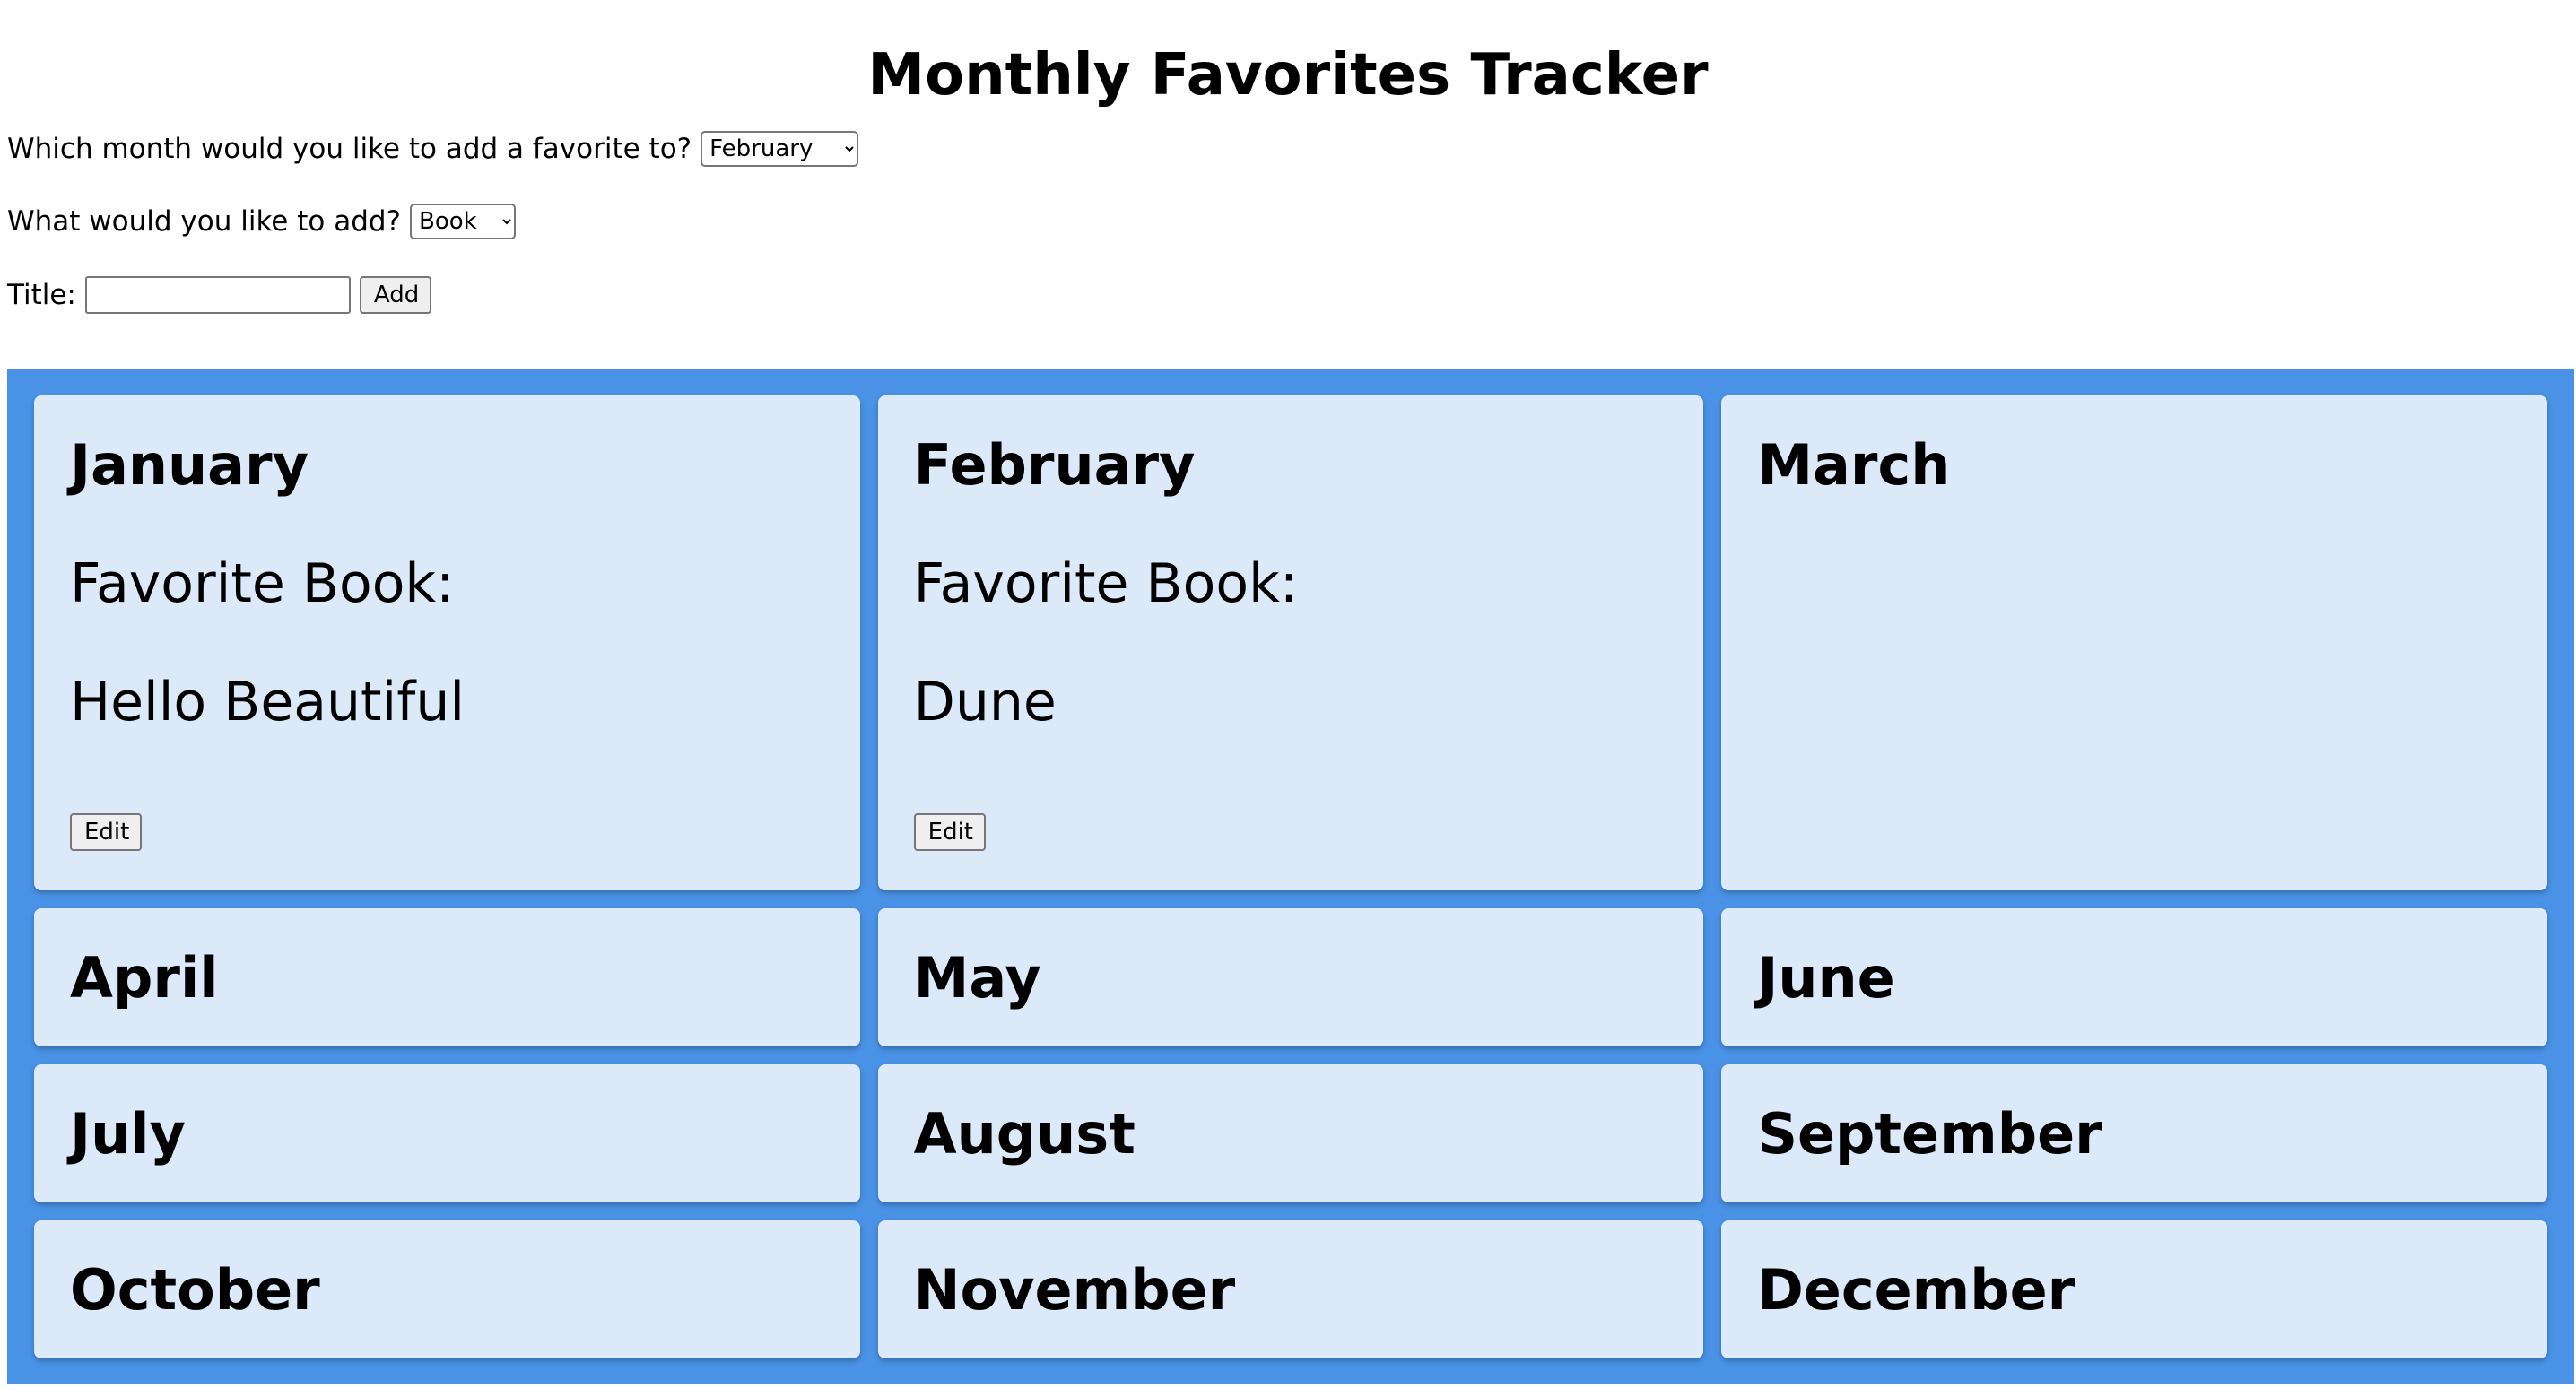 The image size is (2576, 1397). Describe the element at coordinates (447, 1289) in the screenshot. I see `month-card-october: October` at that location.